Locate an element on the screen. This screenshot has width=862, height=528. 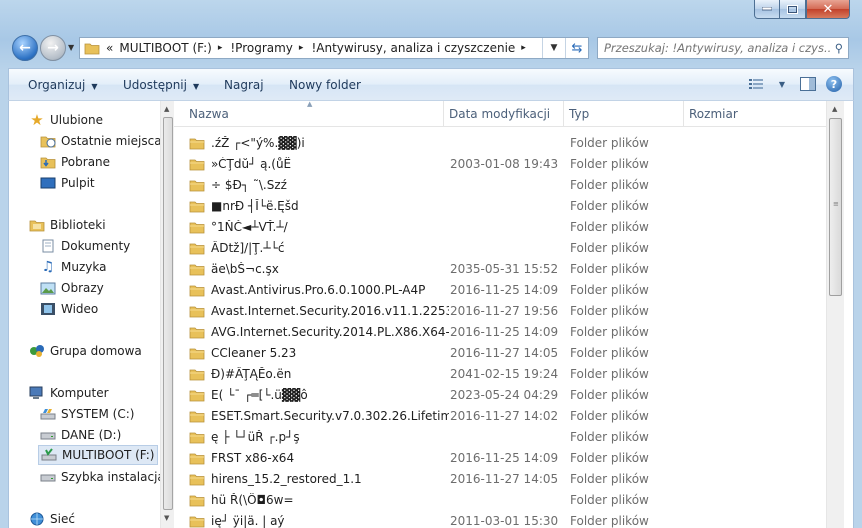
search-box: ⚲ is located at coordinates (723, 48).